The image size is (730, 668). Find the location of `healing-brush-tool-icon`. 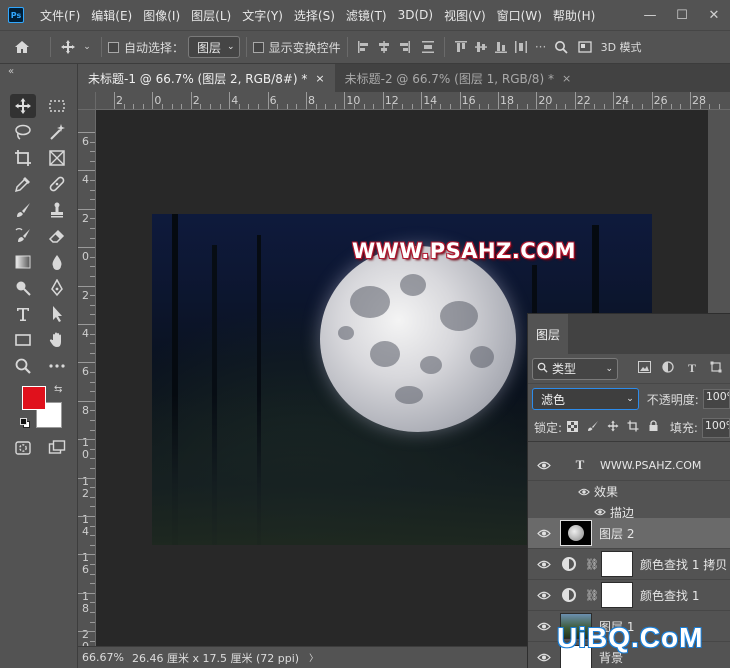

healing-brush-tool-icon is located at coordinates (57, 184).